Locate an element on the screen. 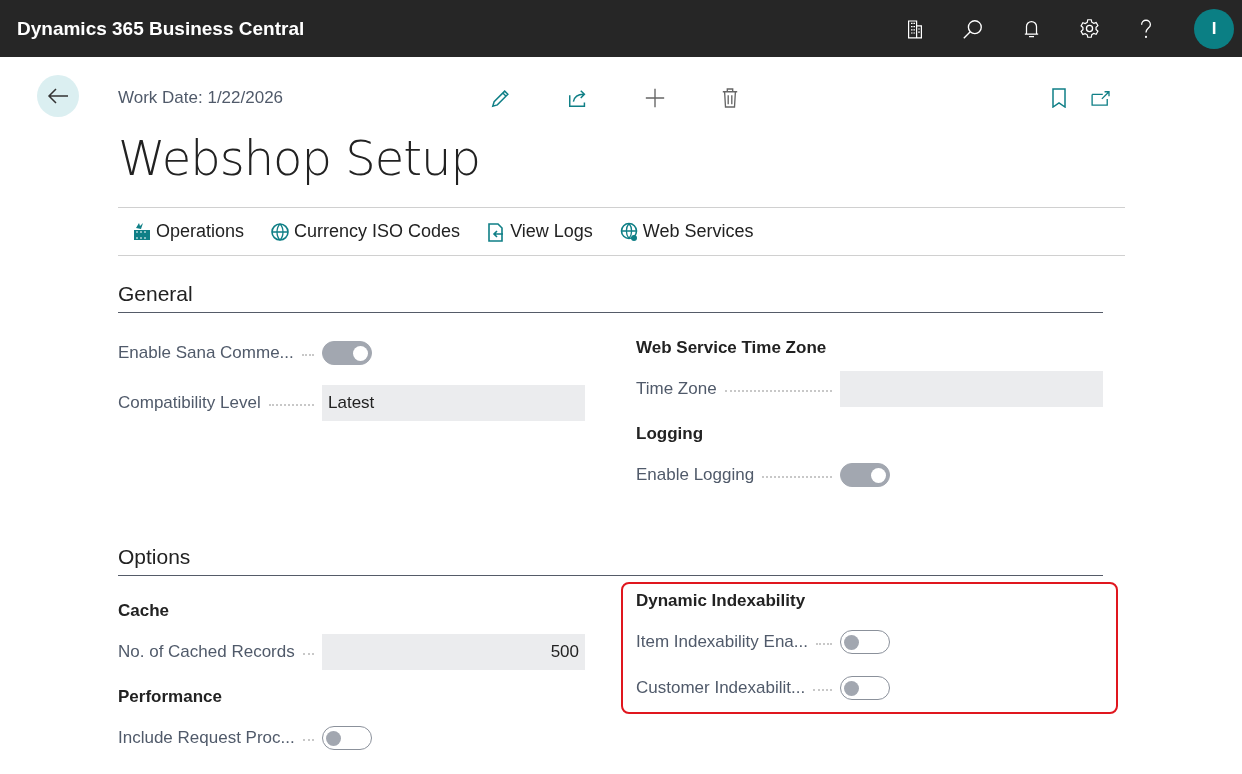 The image size is (1242, 774). action-button: View Logs is located at coordinates (539, 231).